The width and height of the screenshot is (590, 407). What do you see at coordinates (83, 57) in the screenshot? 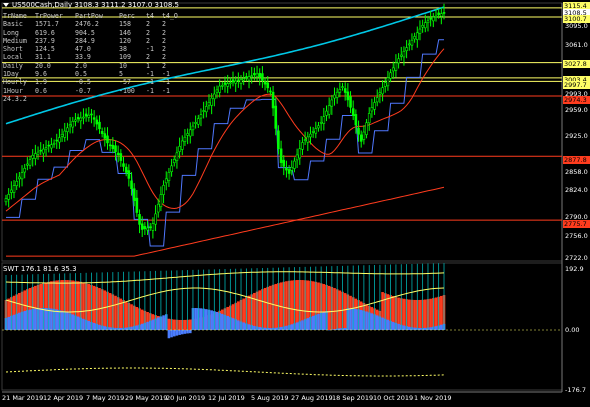
I see `table-cell: 33.9` at bounding box center [83, 57].